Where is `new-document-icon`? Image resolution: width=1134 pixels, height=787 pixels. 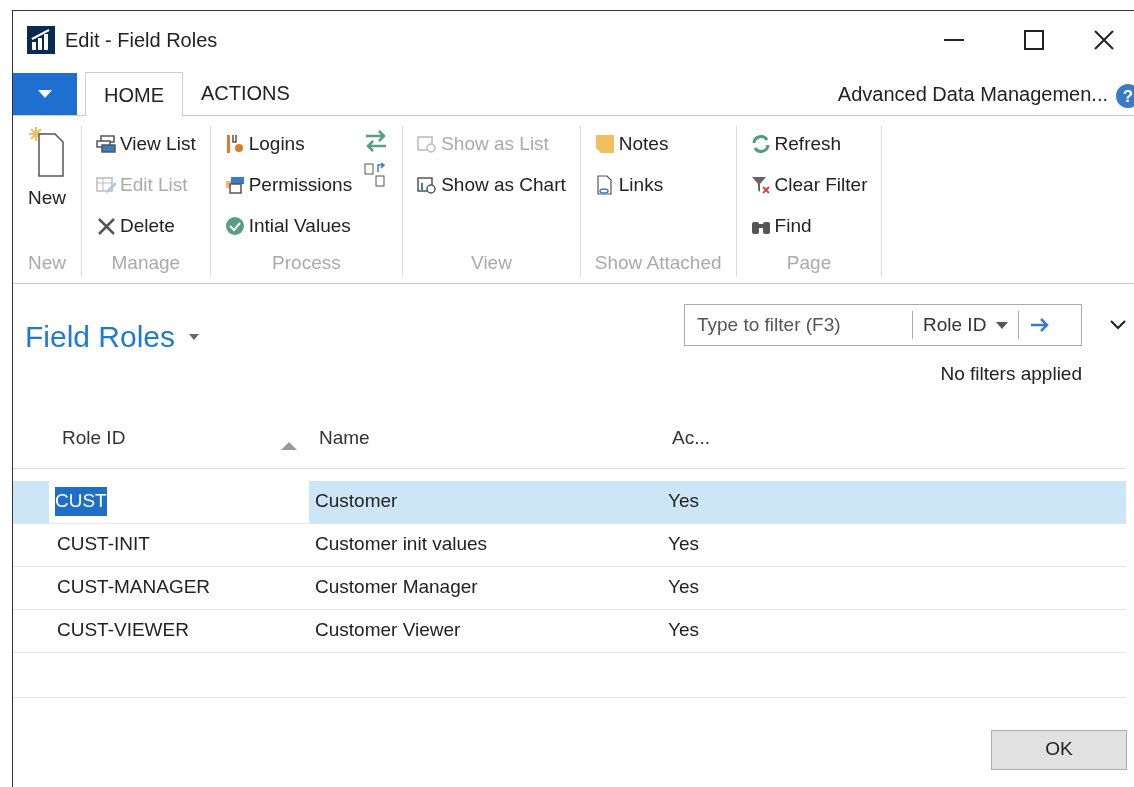 new-document-icon is located at coordinates (47, 152).